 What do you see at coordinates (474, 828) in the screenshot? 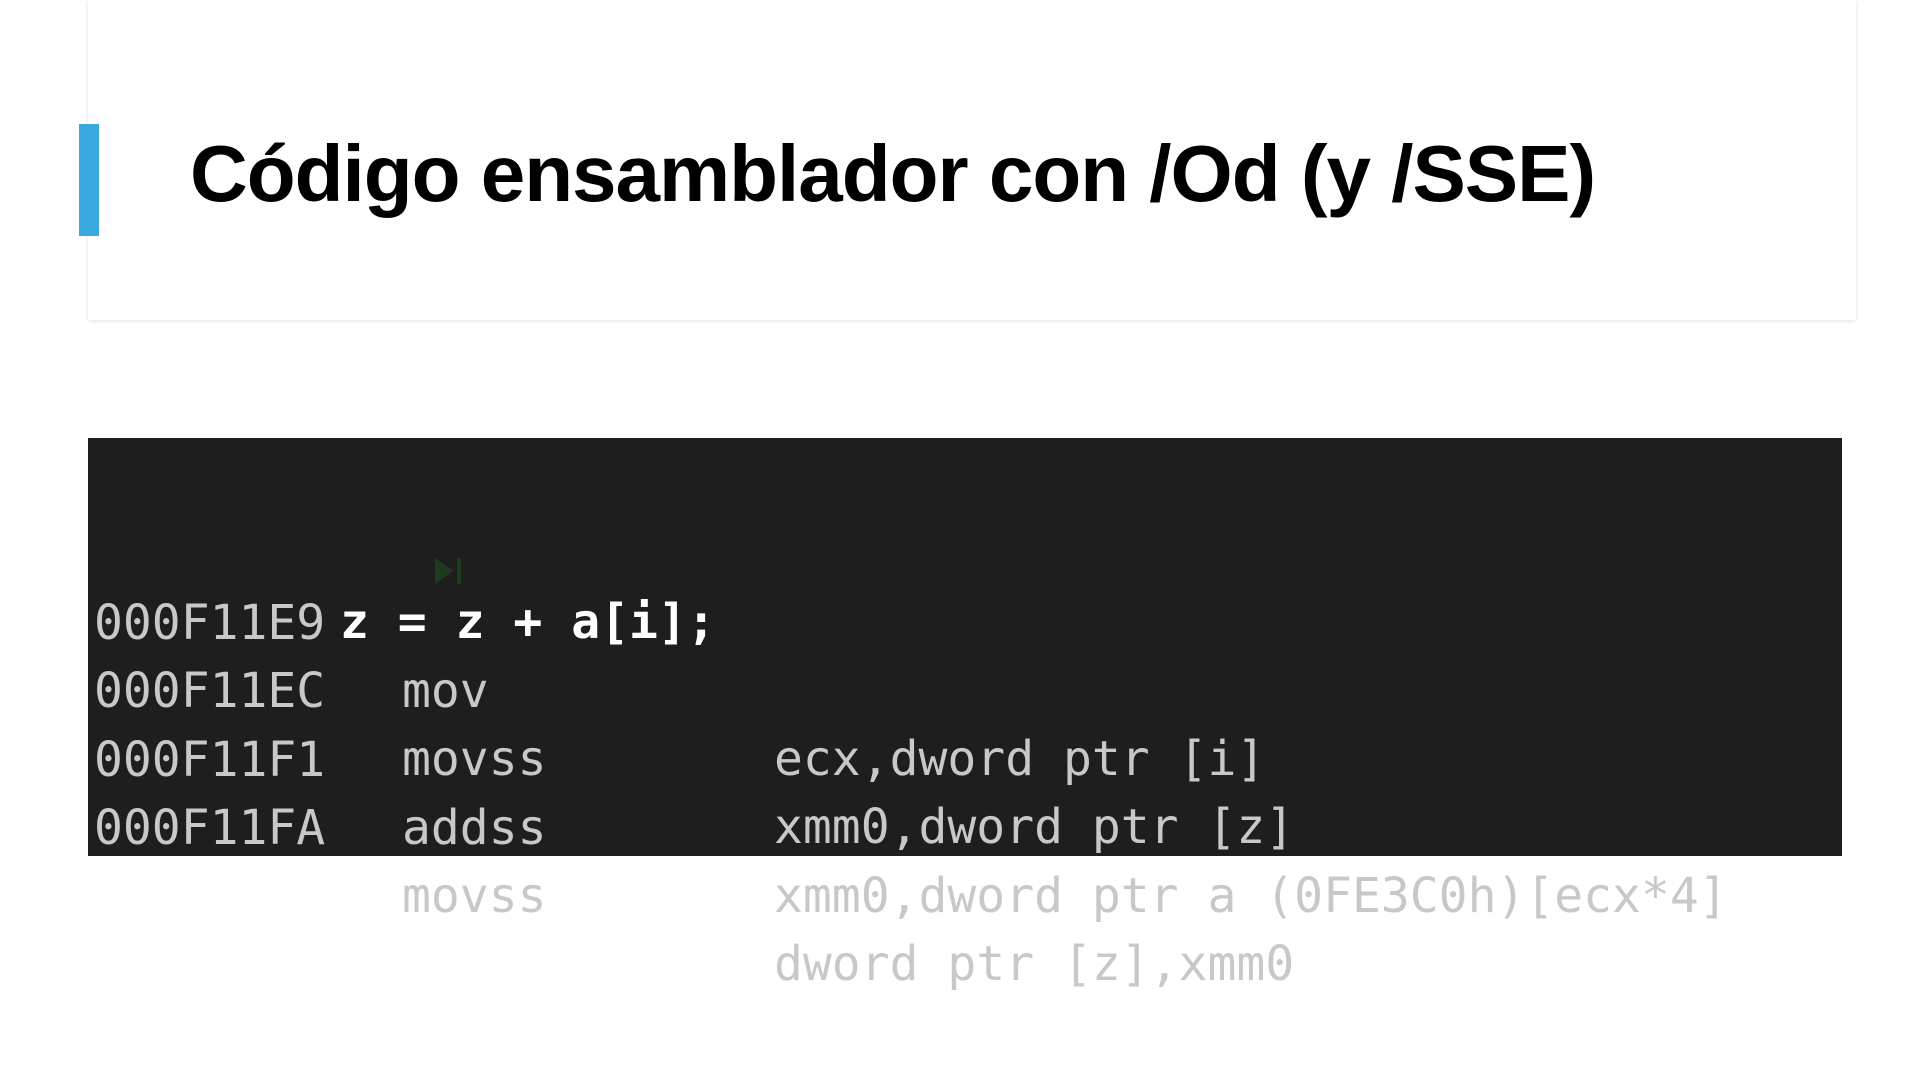
I see `instruction-opcode: addss` at bounding box center [474, 828].